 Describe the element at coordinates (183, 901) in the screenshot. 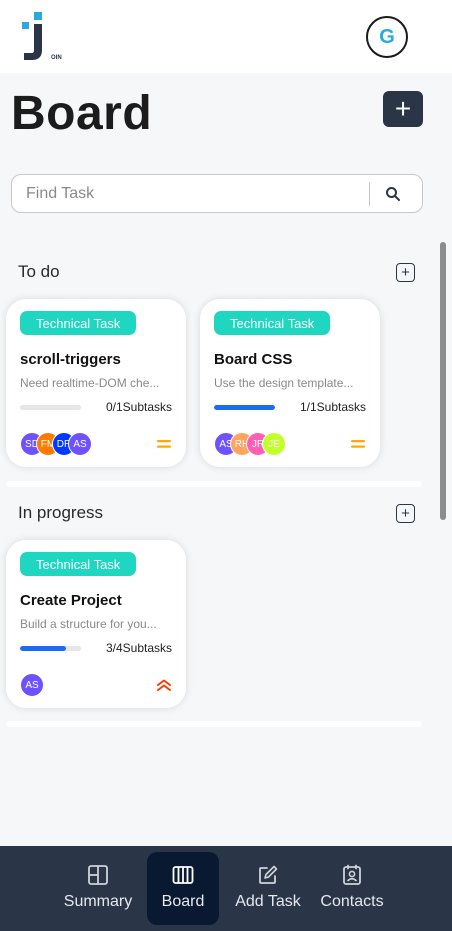

I see `nav-board-label: Board` at that location.